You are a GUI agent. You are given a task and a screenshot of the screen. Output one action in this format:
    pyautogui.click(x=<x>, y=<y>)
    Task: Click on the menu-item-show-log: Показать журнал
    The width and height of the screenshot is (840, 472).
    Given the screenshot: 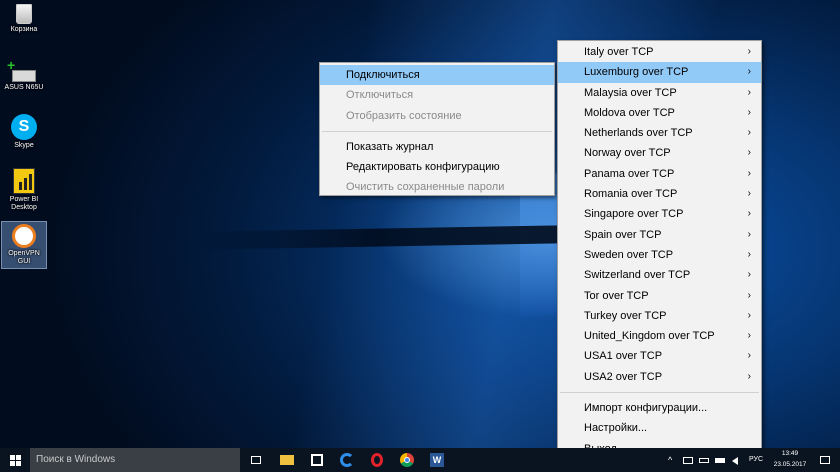 What is the action you would take?
    pyautogui.click(x=437, y=147)
    